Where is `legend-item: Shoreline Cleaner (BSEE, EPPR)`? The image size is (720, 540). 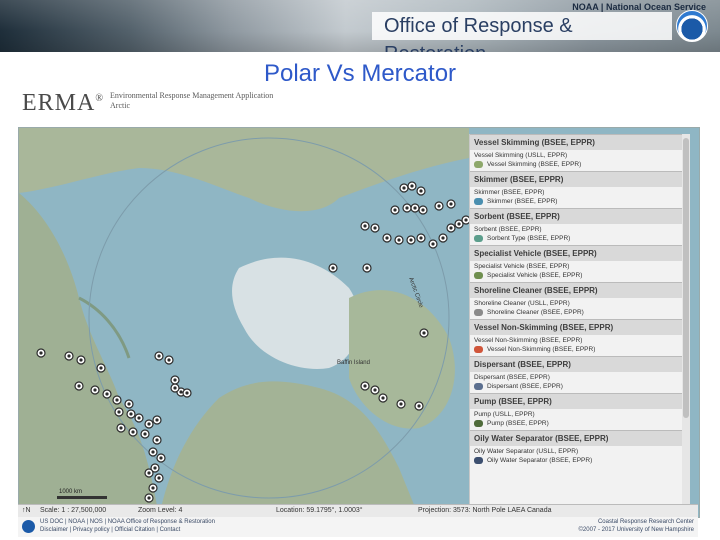 legend-item: Shoreline Cleaner (BSEE, EPPR) is located at coordinates (580, 313).